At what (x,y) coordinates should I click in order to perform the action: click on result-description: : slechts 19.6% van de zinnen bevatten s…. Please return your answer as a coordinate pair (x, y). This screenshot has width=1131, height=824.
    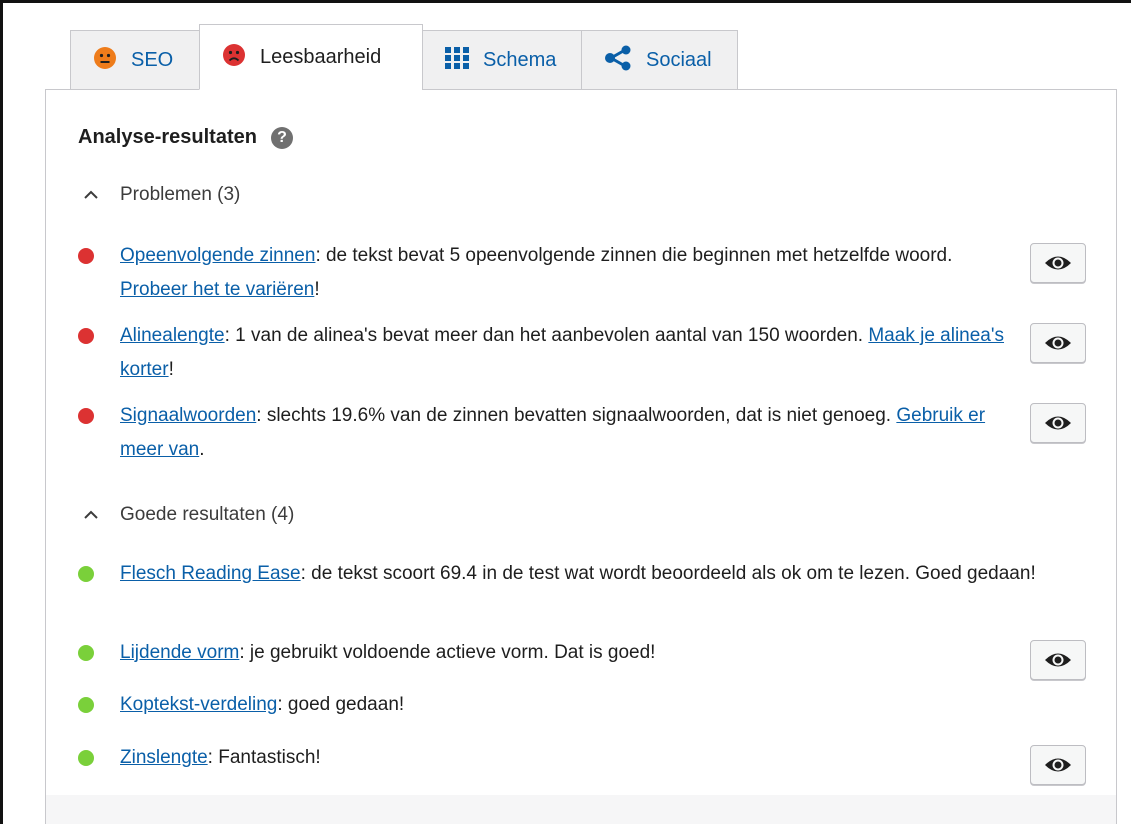
    Looking at the image, I should click on (576, 415).